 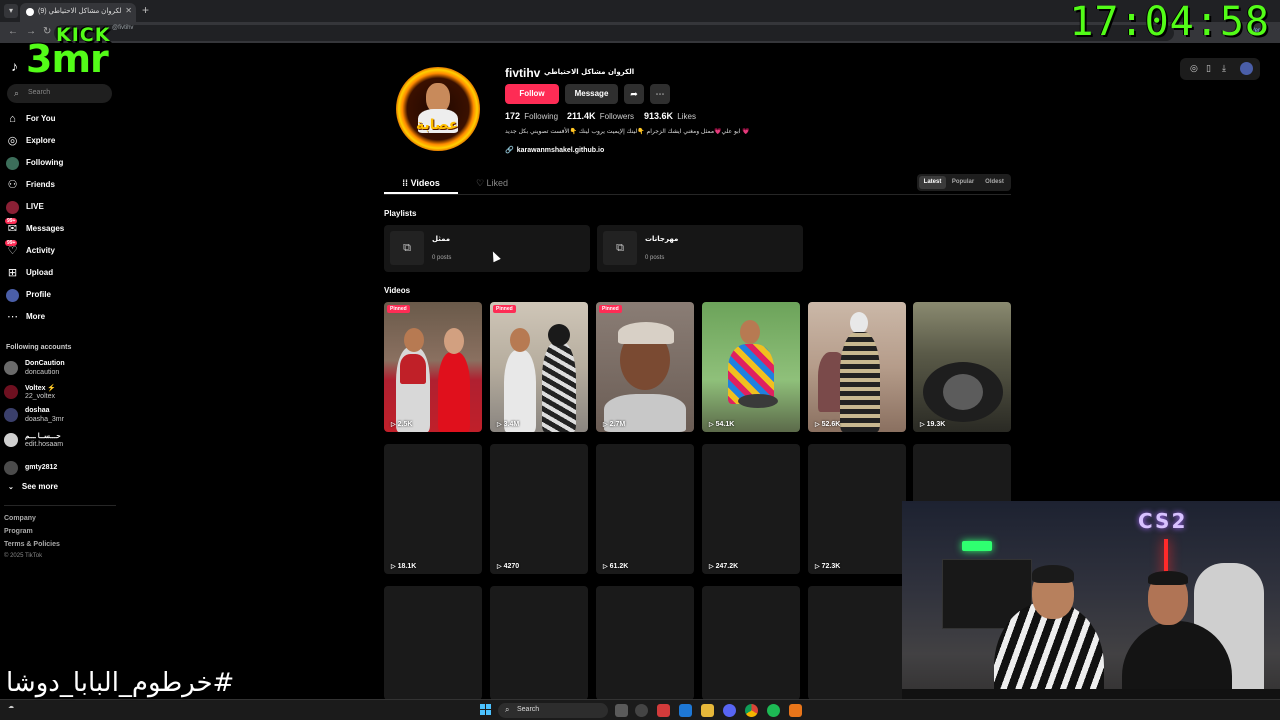 What do you see at coordinates (61, 186) in the screenshot?
I see `nav-friends: ⚇ Friends` at bounding box center [61, 186].